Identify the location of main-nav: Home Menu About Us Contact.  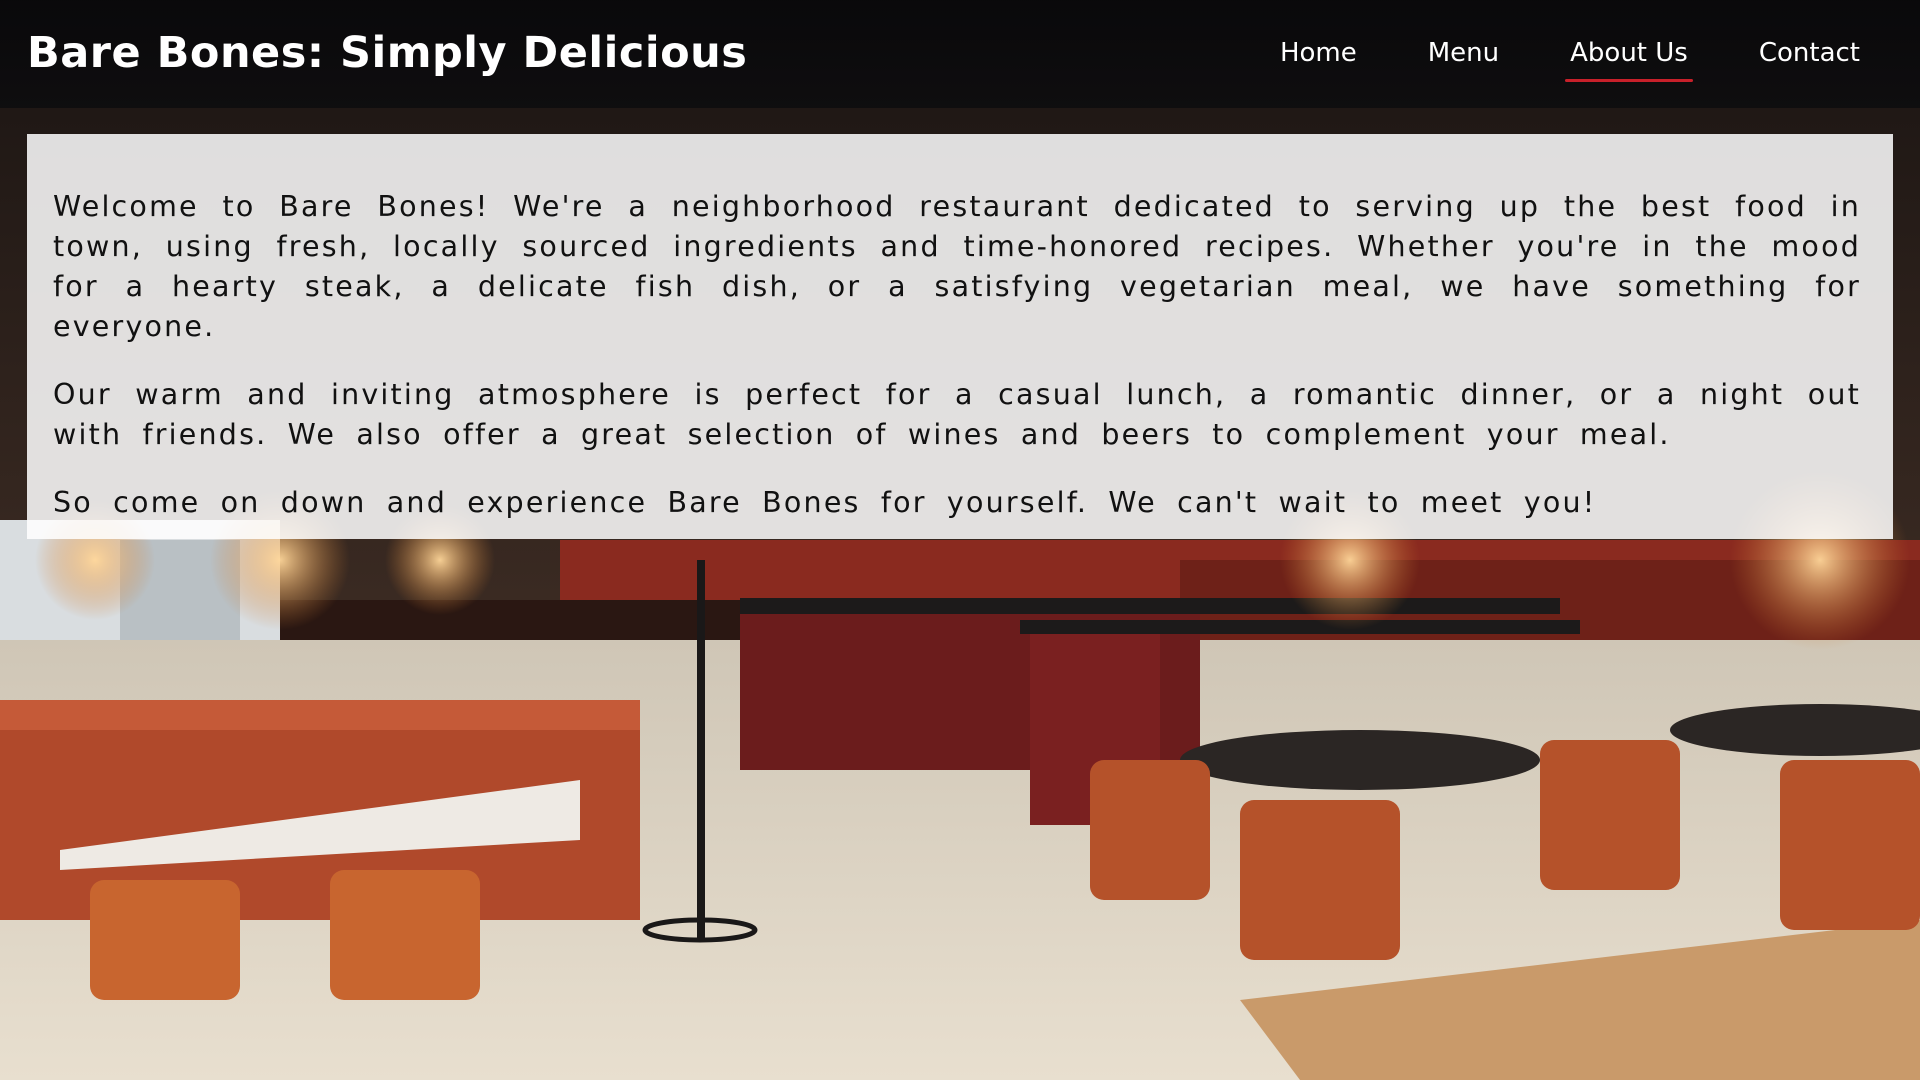
(1570, 60).